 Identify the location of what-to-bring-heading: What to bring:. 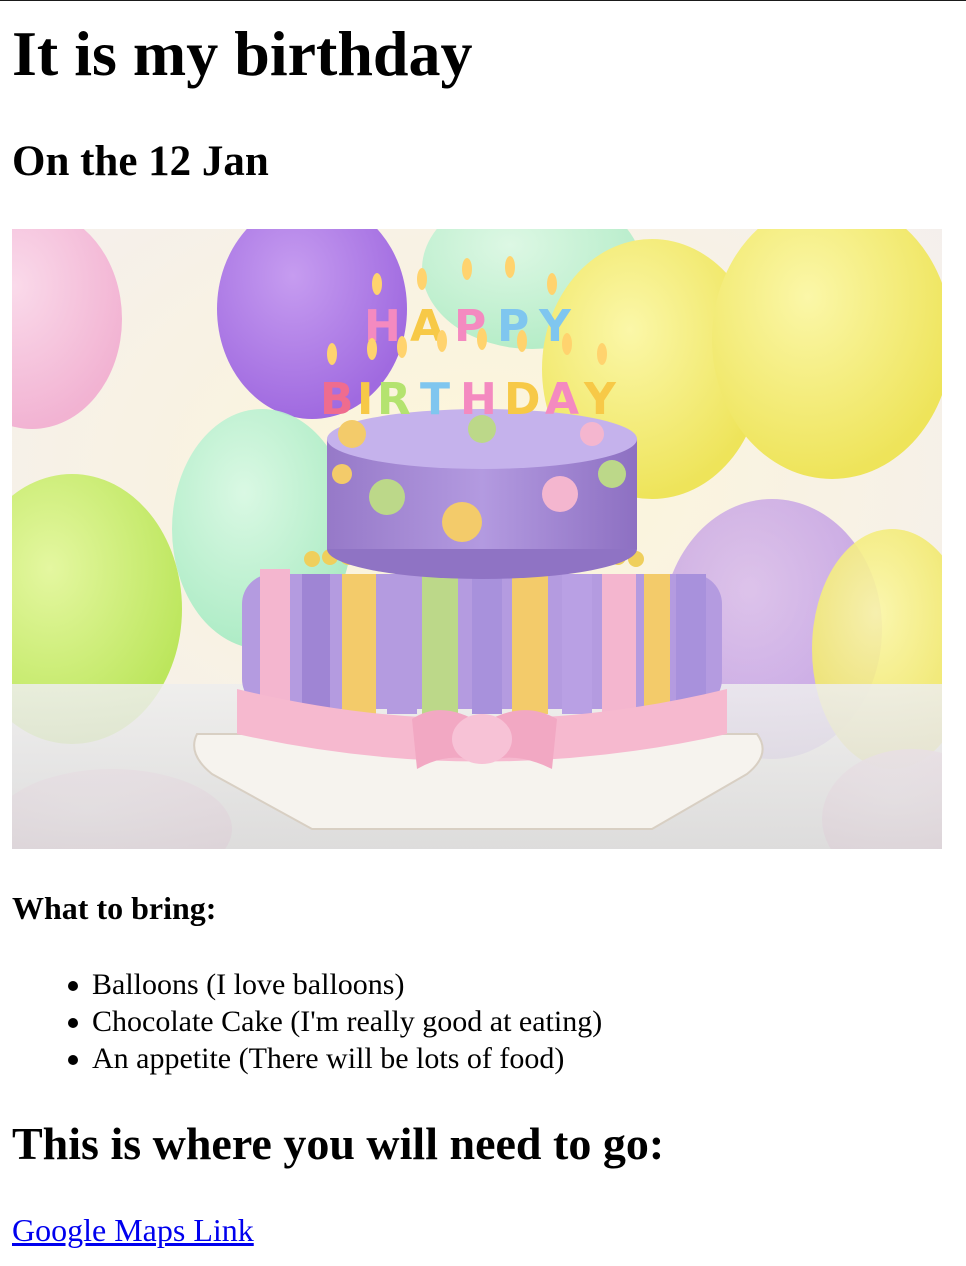
(114, 908).